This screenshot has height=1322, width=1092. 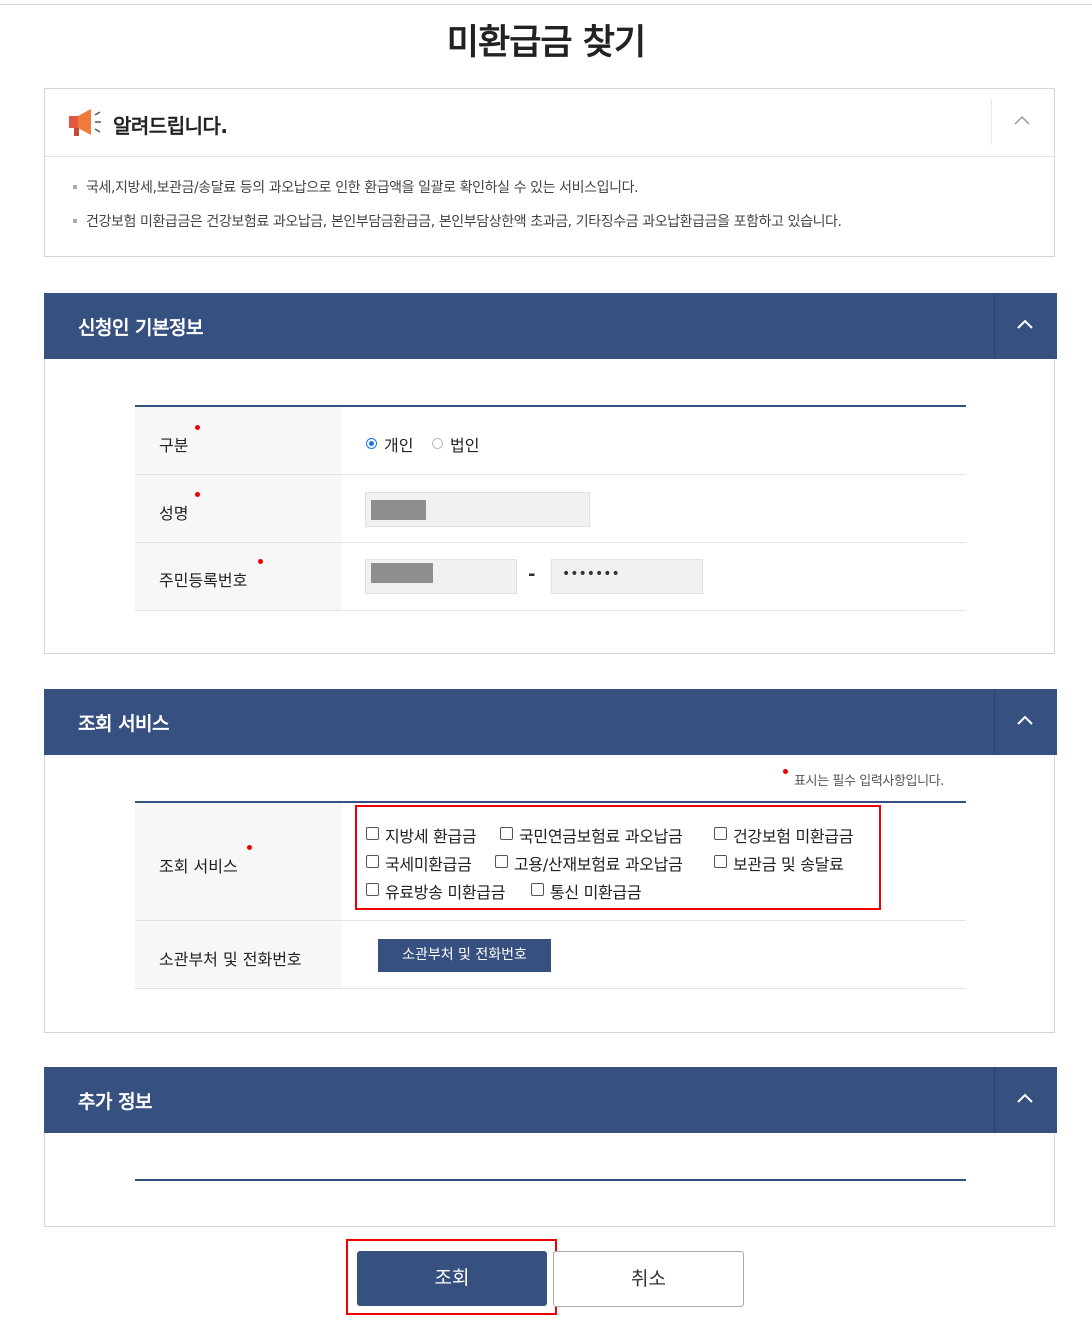 I want to click on dept-label: 소관부처 및 전화번호, so click(x=230, y=959).